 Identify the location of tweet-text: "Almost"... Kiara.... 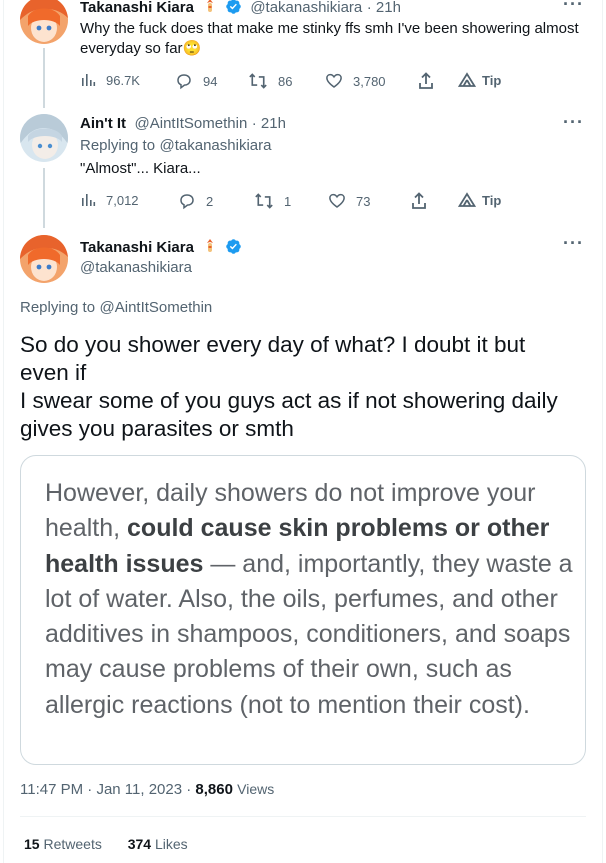
(140, 168).